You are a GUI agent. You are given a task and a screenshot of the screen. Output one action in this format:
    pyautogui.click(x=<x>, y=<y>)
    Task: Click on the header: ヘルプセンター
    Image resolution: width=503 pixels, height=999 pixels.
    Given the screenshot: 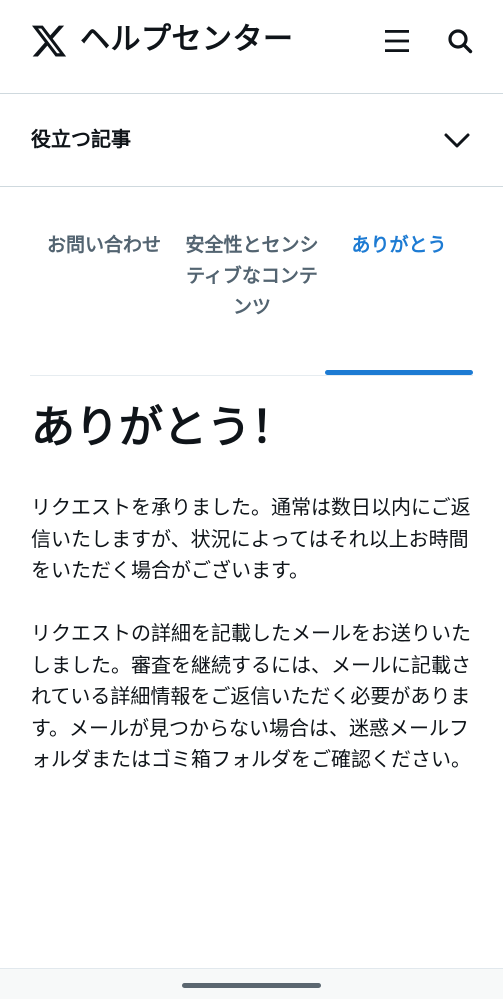 What is the action you would take?
    pyautogui.click(x=251, y=47)
    